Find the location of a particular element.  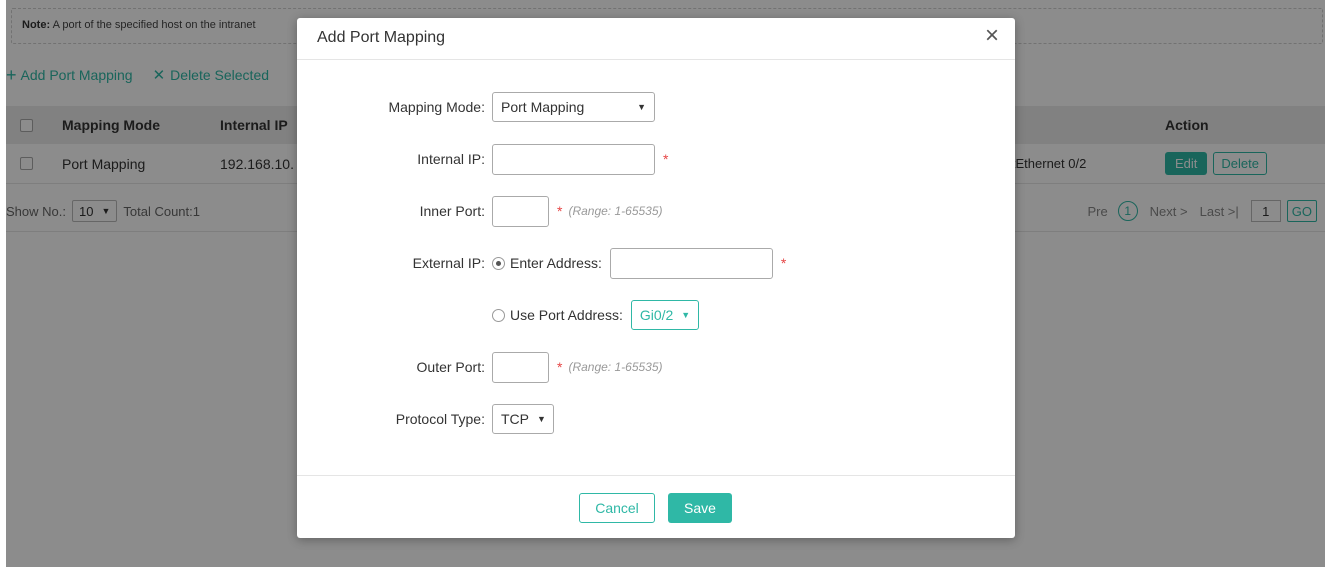

cancel-button: Cancel is located at coordinates (617, 508).